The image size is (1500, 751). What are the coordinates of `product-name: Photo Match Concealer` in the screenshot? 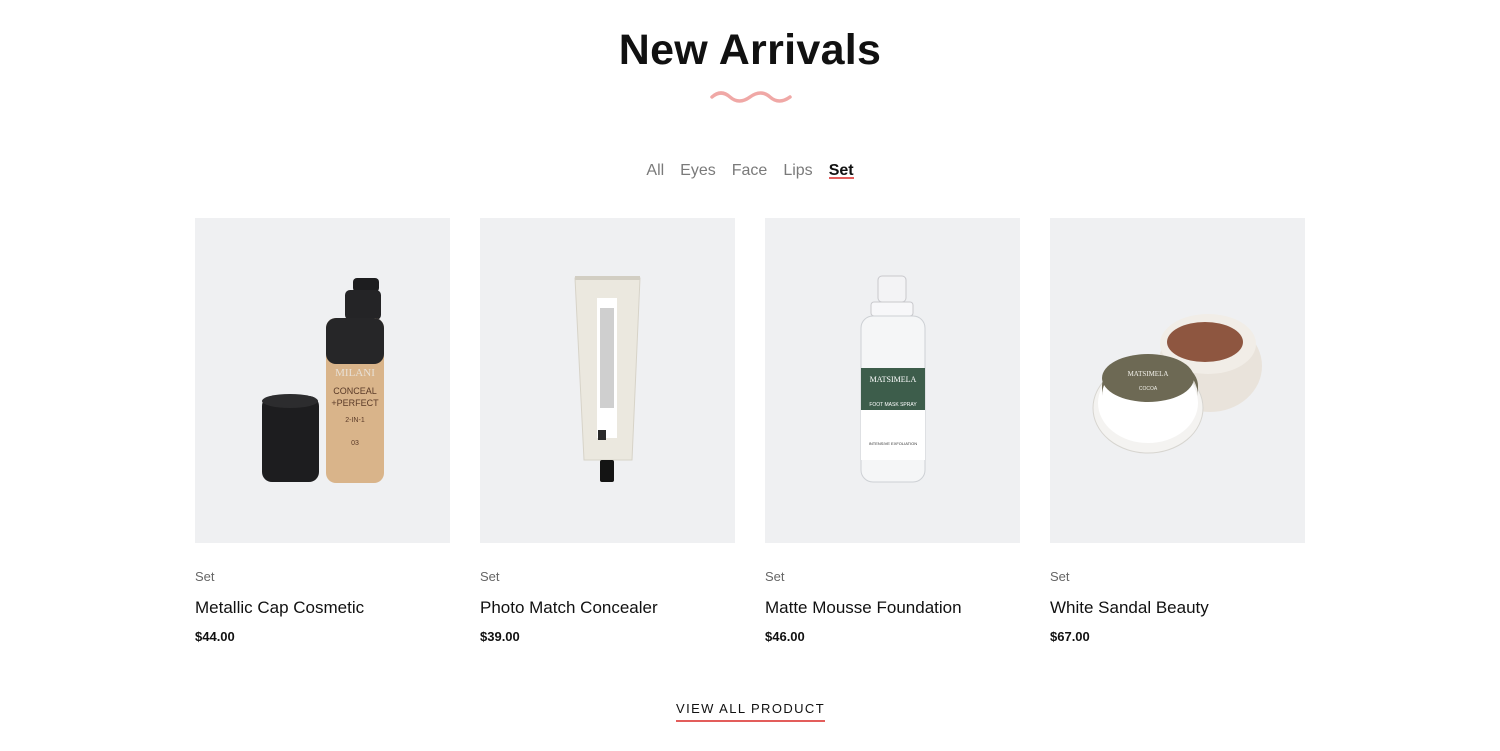 It's located at (569, 608).